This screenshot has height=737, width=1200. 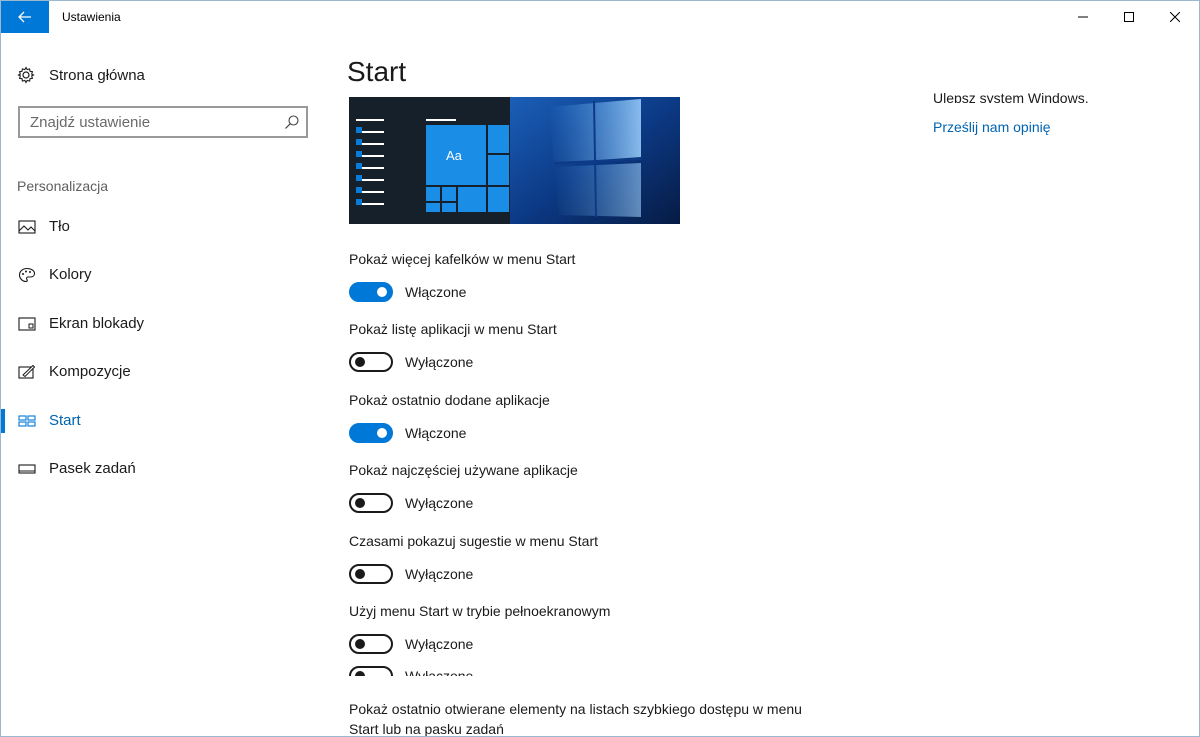 I want to click on maximize-button, so click(x=1129, y=17).